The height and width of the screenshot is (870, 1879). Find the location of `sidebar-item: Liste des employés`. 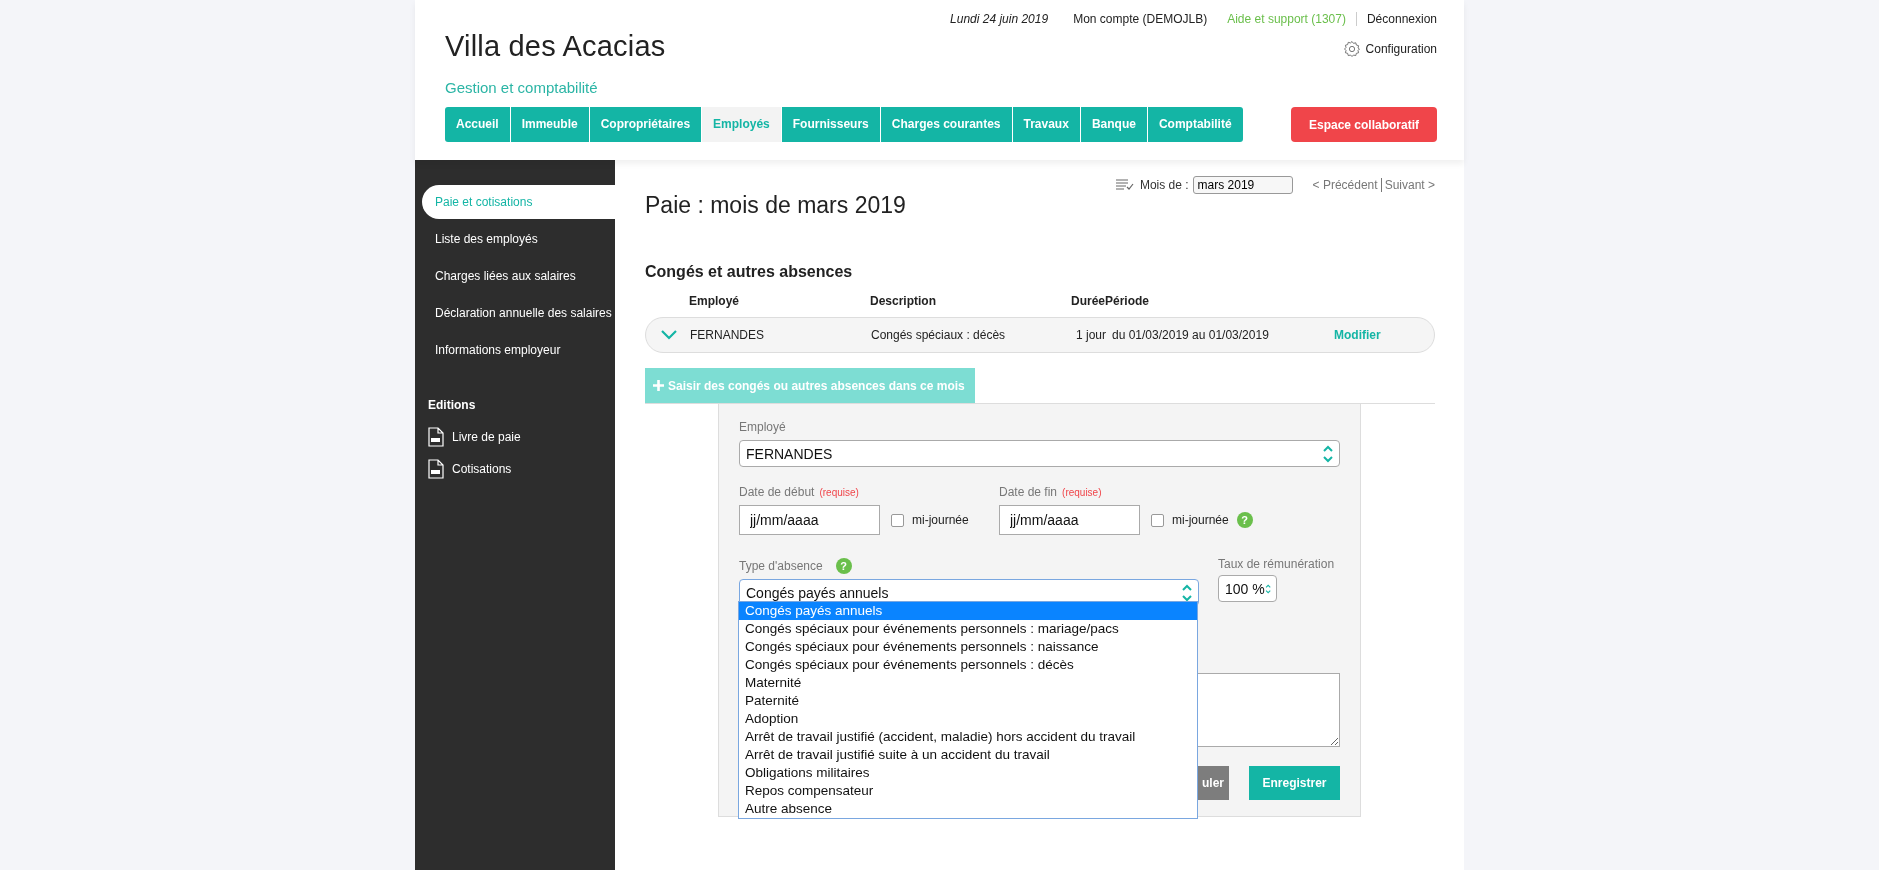

sidebar-item: Liste des employés is located at coordinates (518, 239).